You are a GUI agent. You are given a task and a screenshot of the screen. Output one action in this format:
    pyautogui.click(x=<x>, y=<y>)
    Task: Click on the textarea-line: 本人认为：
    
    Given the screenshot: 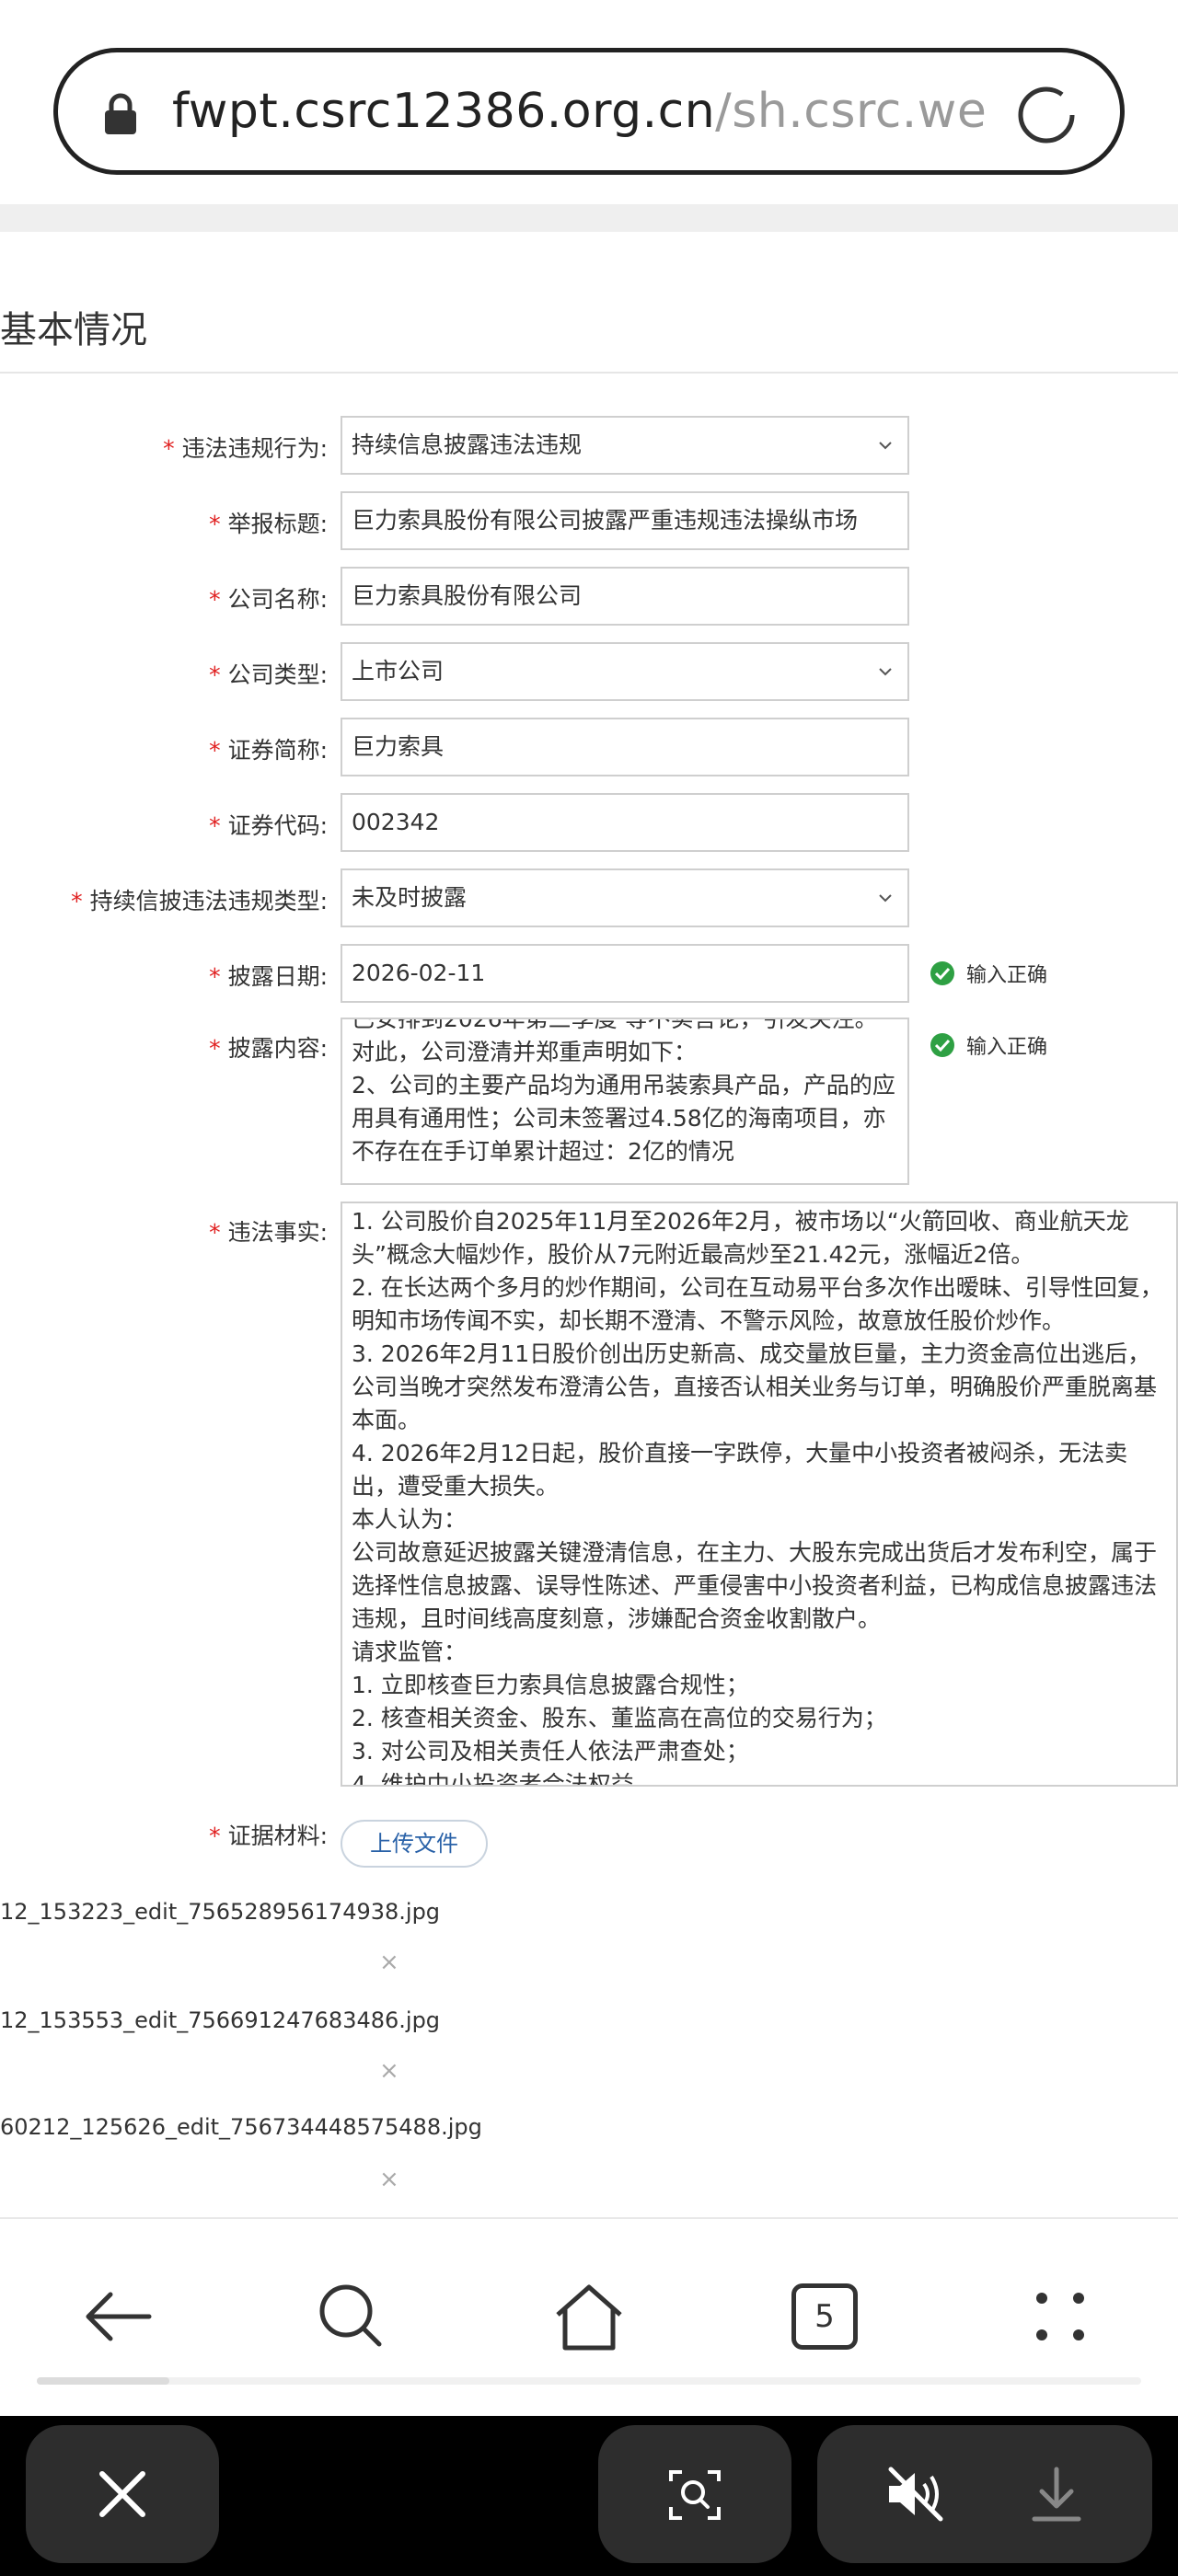 What is the action you would take?
    pyautogui.click(x=410, y=1519)
    